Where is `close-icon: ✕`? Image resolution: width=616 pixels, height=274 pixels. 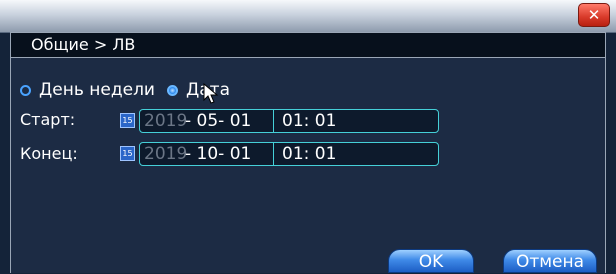 close-icon: ✕ is located at coordinates (594, 15).